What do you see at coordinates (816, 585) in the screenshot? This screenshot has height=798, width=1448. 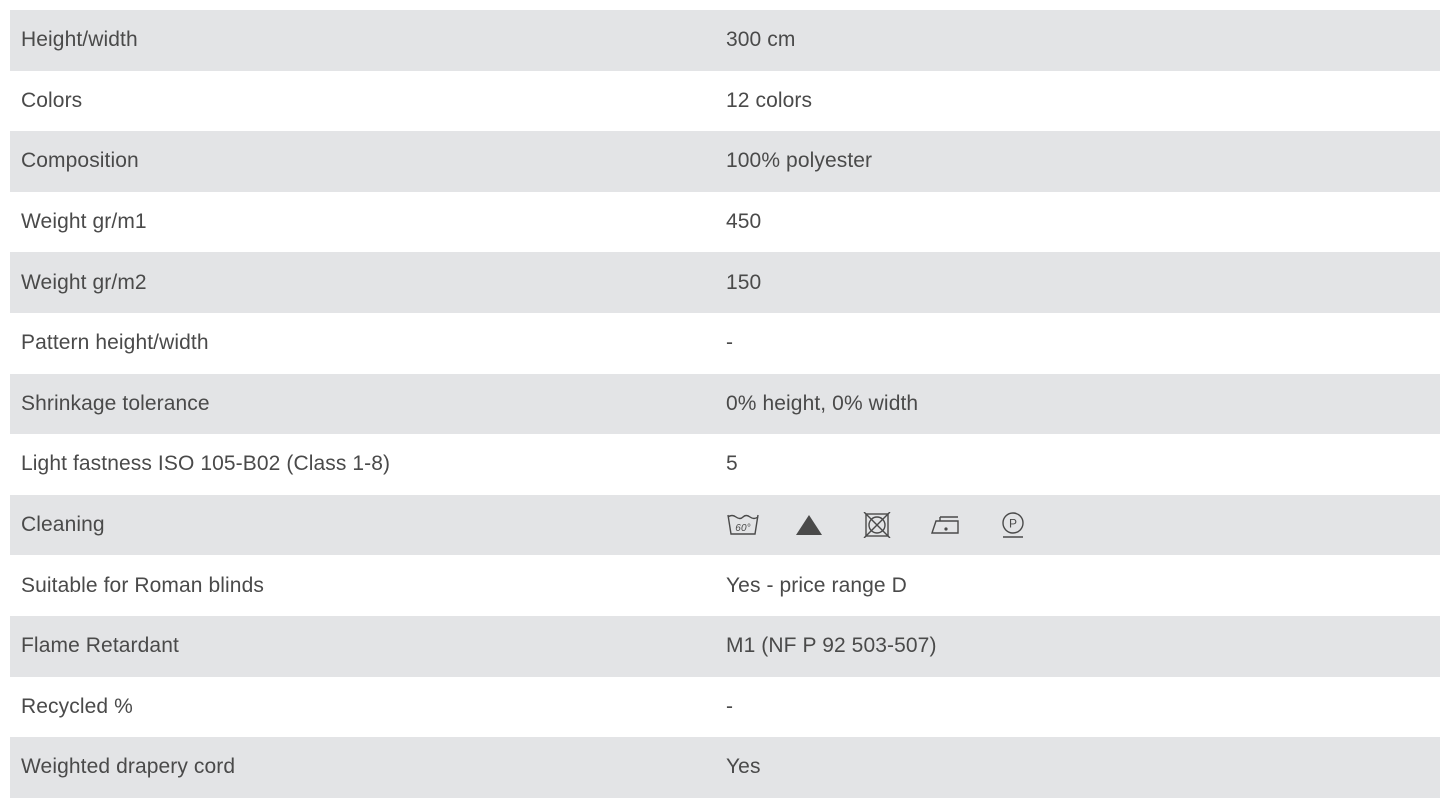 I see `spec-value: Yes - price range D` at bounding box center [816, 585].